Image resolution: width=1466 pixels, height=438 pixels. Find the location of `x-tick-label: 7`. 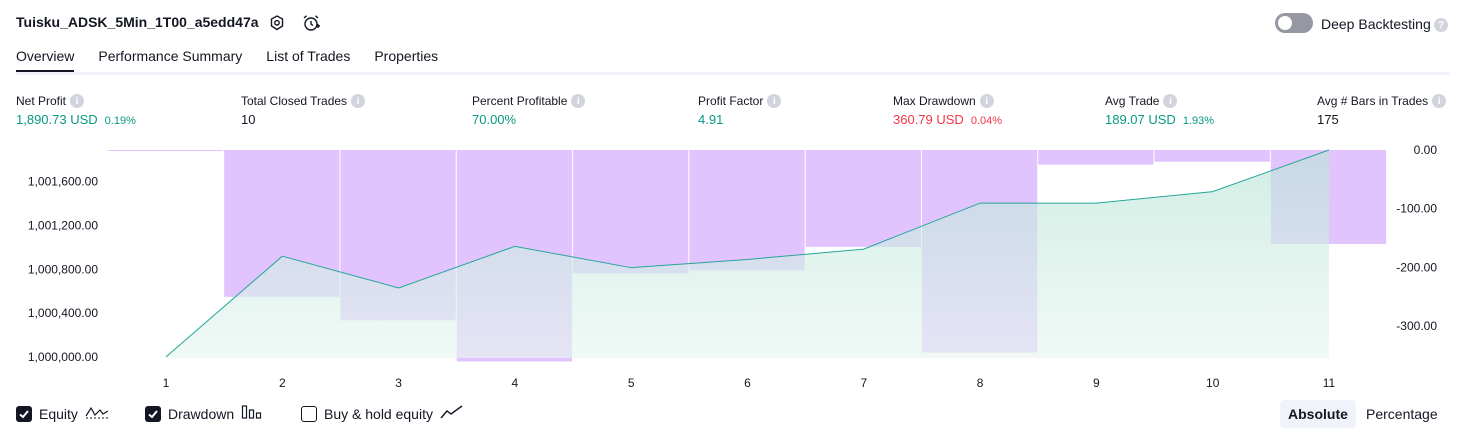

x-tick-label: 7 is located at coordinates (863, 383).